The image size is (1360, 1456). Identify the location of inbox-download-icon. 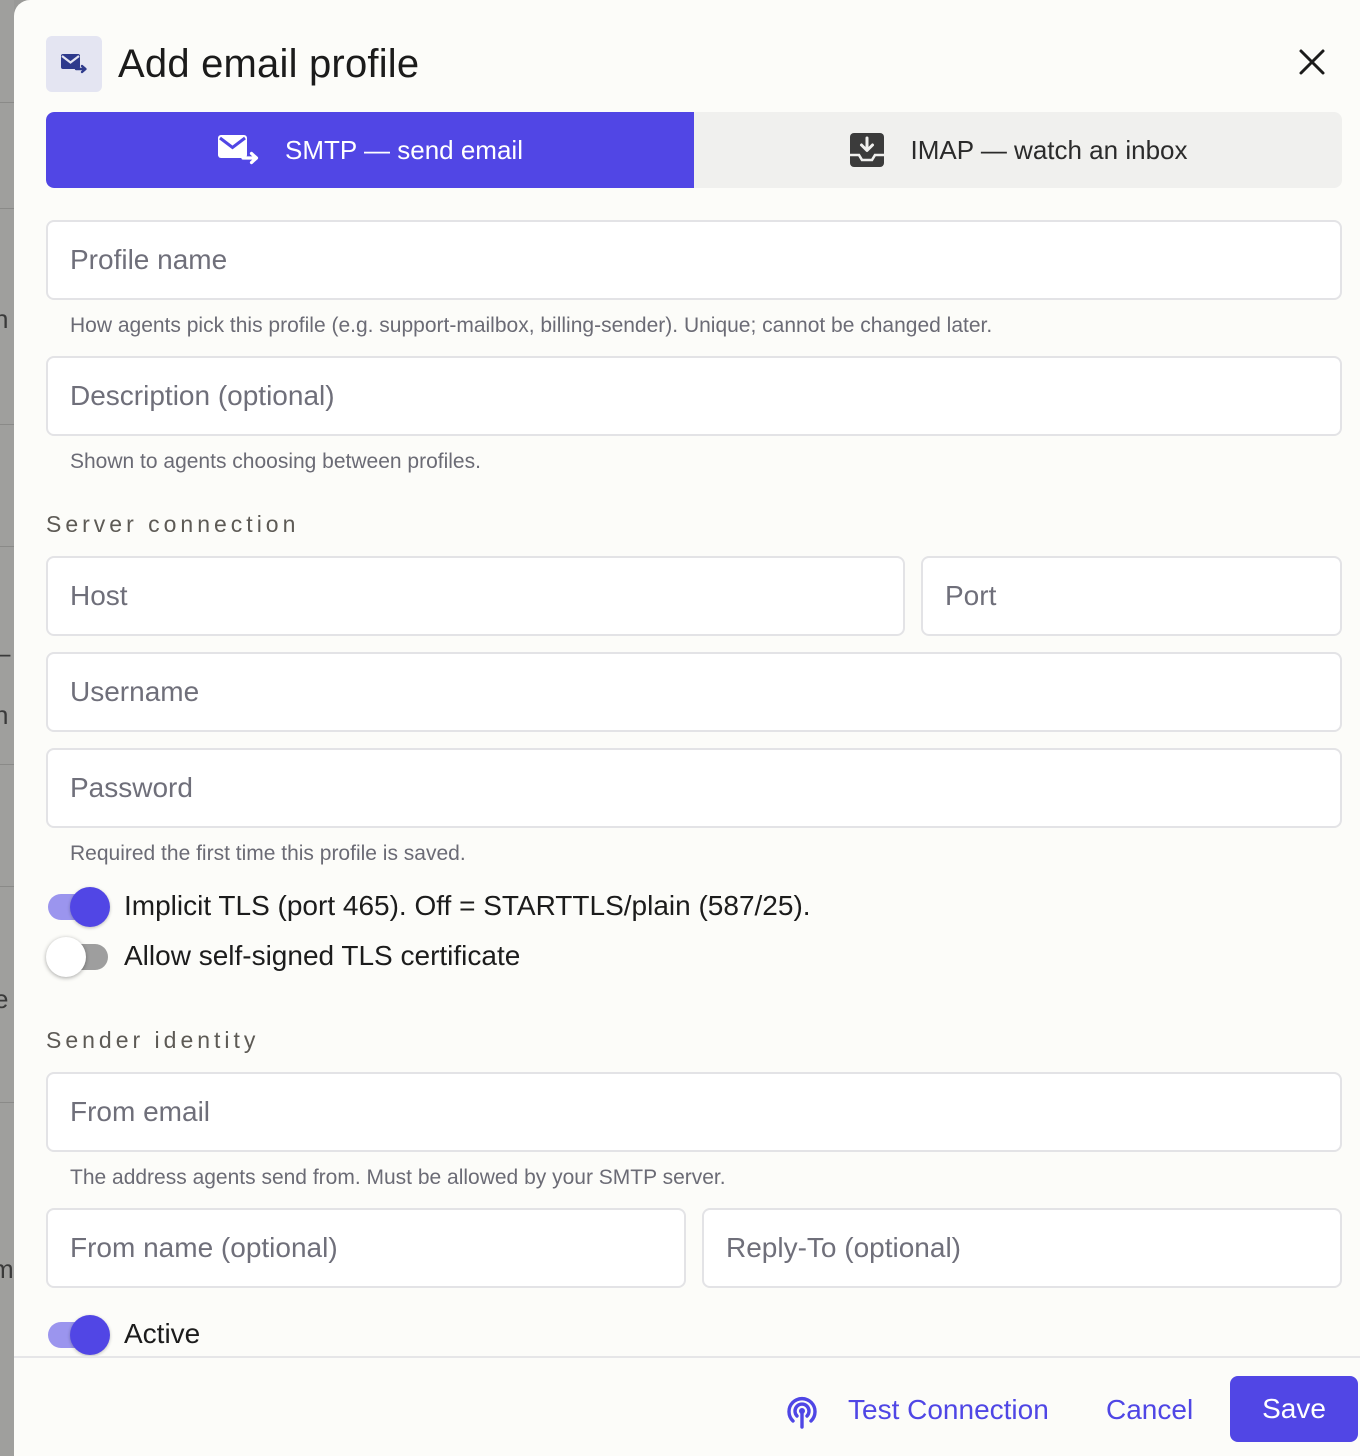
(867, 150).